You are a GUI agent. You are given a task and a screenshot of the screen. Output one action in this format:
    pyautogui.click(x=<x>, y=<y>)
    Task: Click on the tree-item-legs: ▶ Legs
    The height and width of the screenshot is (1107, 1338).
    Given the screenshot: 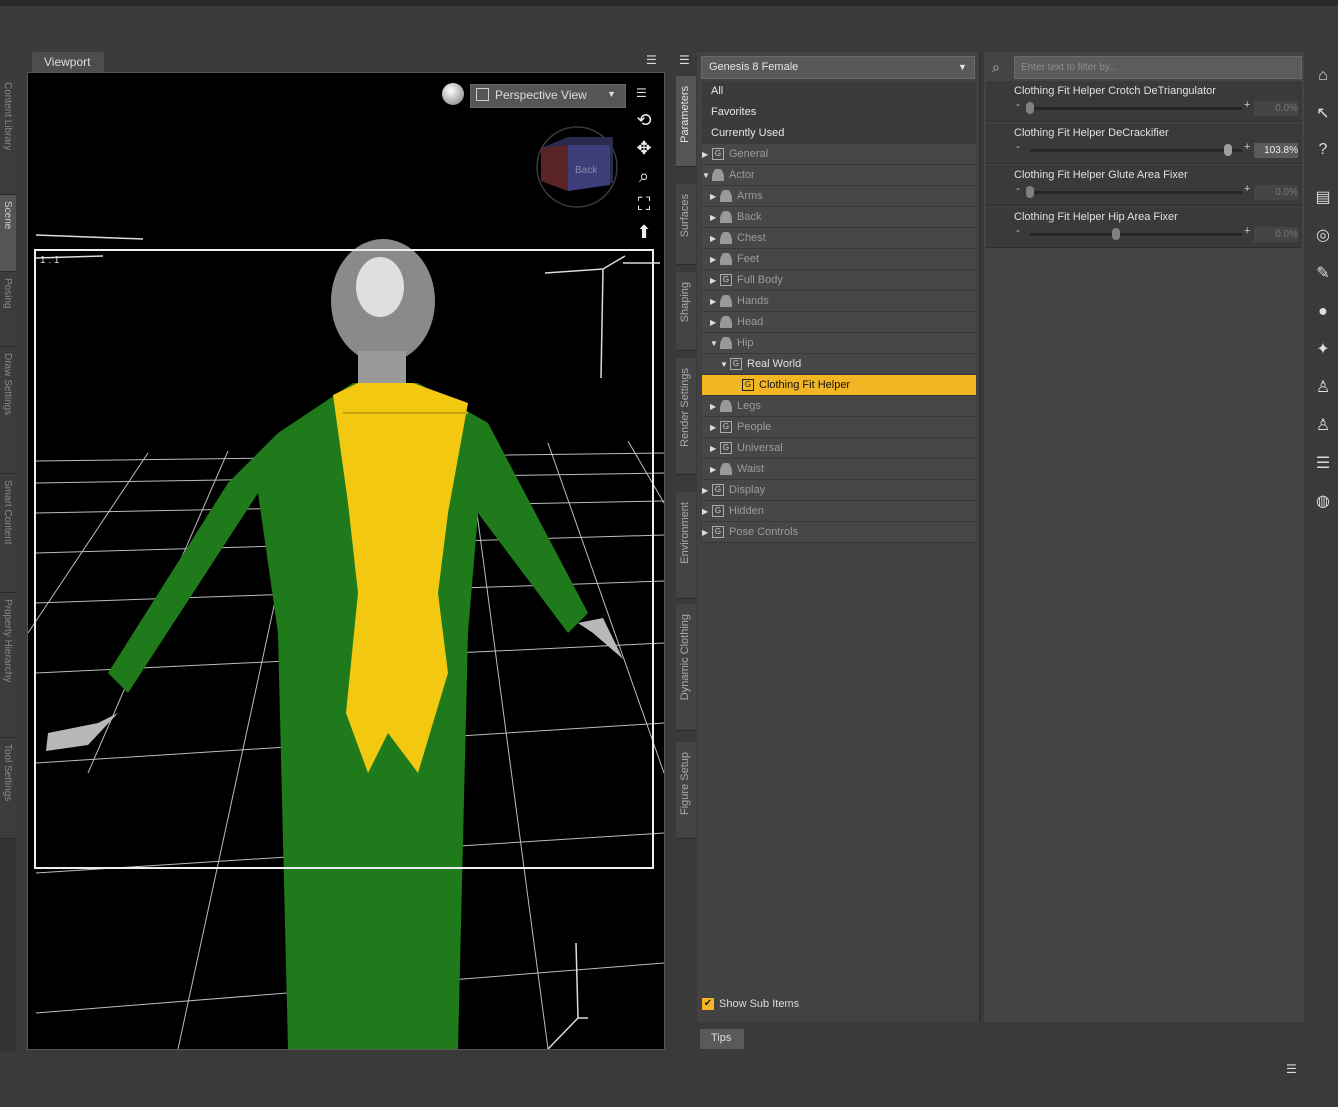 What is the action you would take?
    pyautogui.click(x=839, y=406)
    